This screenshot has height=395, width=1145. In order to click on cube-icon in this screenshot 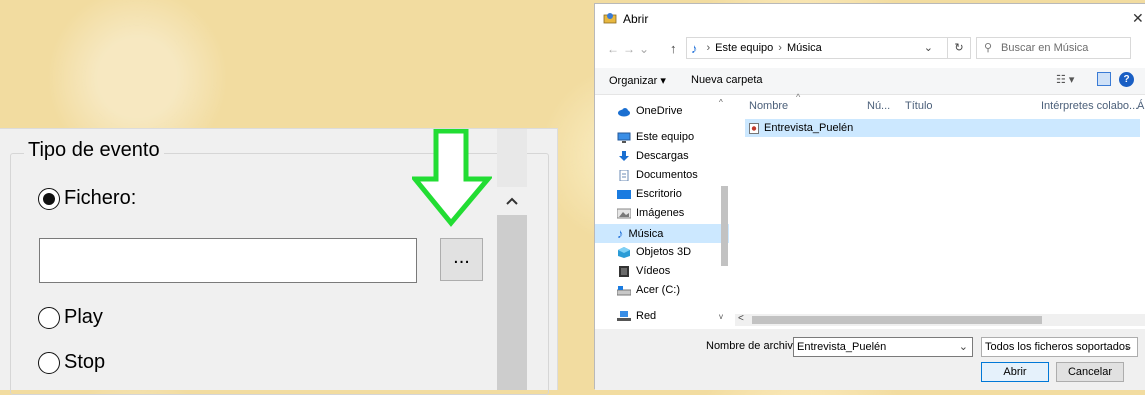, I will do `click(624, 252)`.